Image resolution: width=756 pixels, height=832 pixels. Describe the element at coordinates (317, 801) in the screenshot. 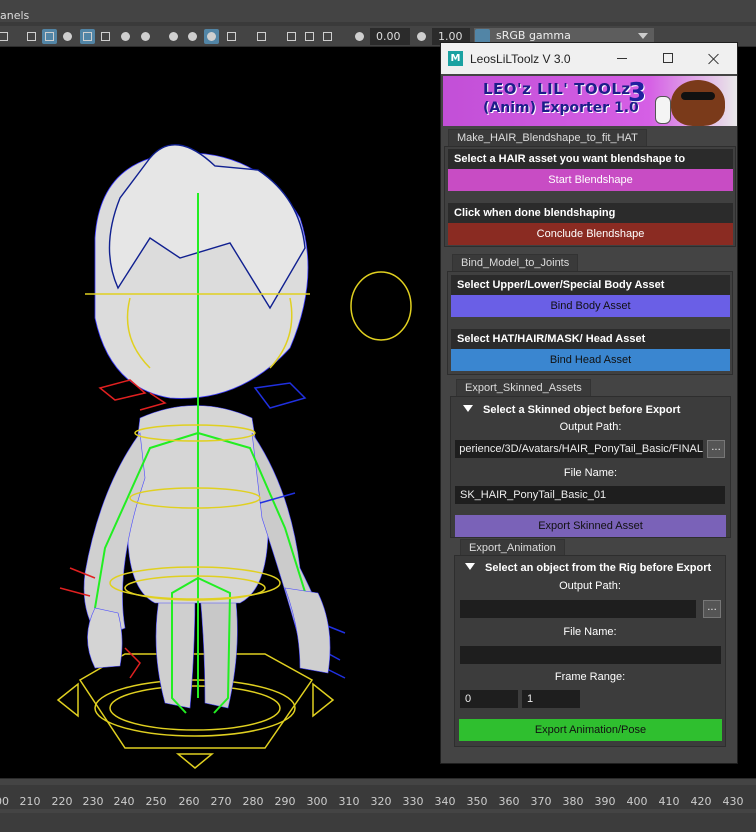

I see `tick-label: 300` at that location.